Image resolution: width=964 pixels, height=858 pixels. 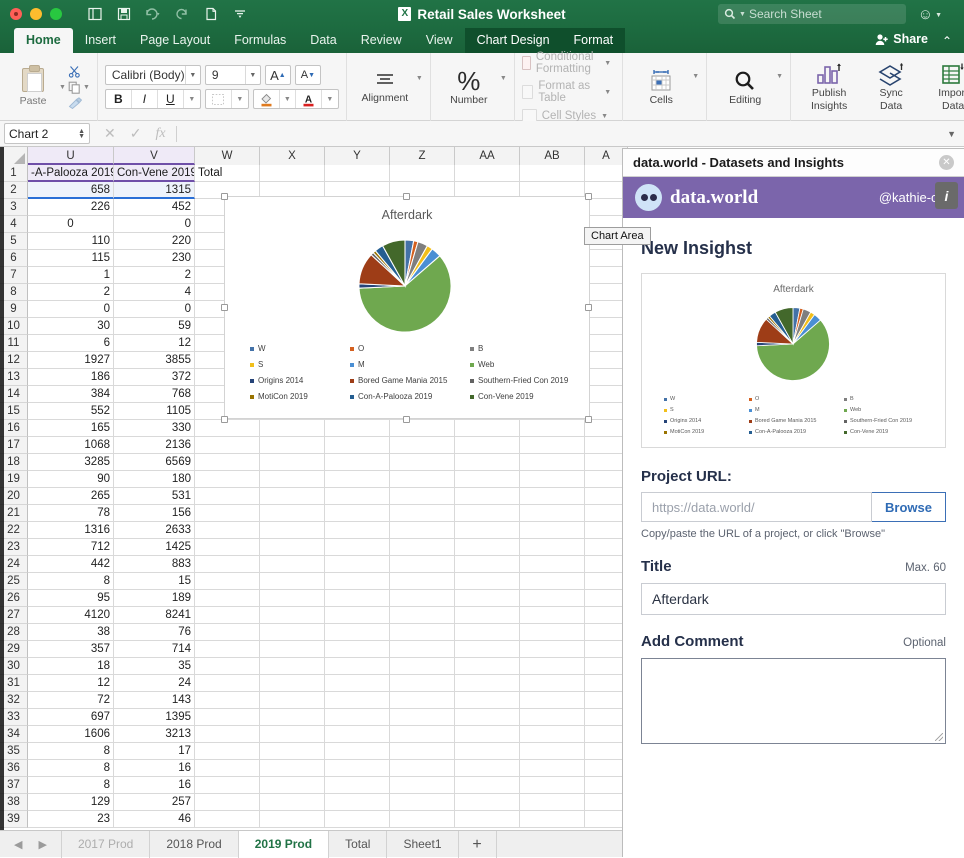 I want to click on customize-toolbar-icon, so click(x=240, y=14).